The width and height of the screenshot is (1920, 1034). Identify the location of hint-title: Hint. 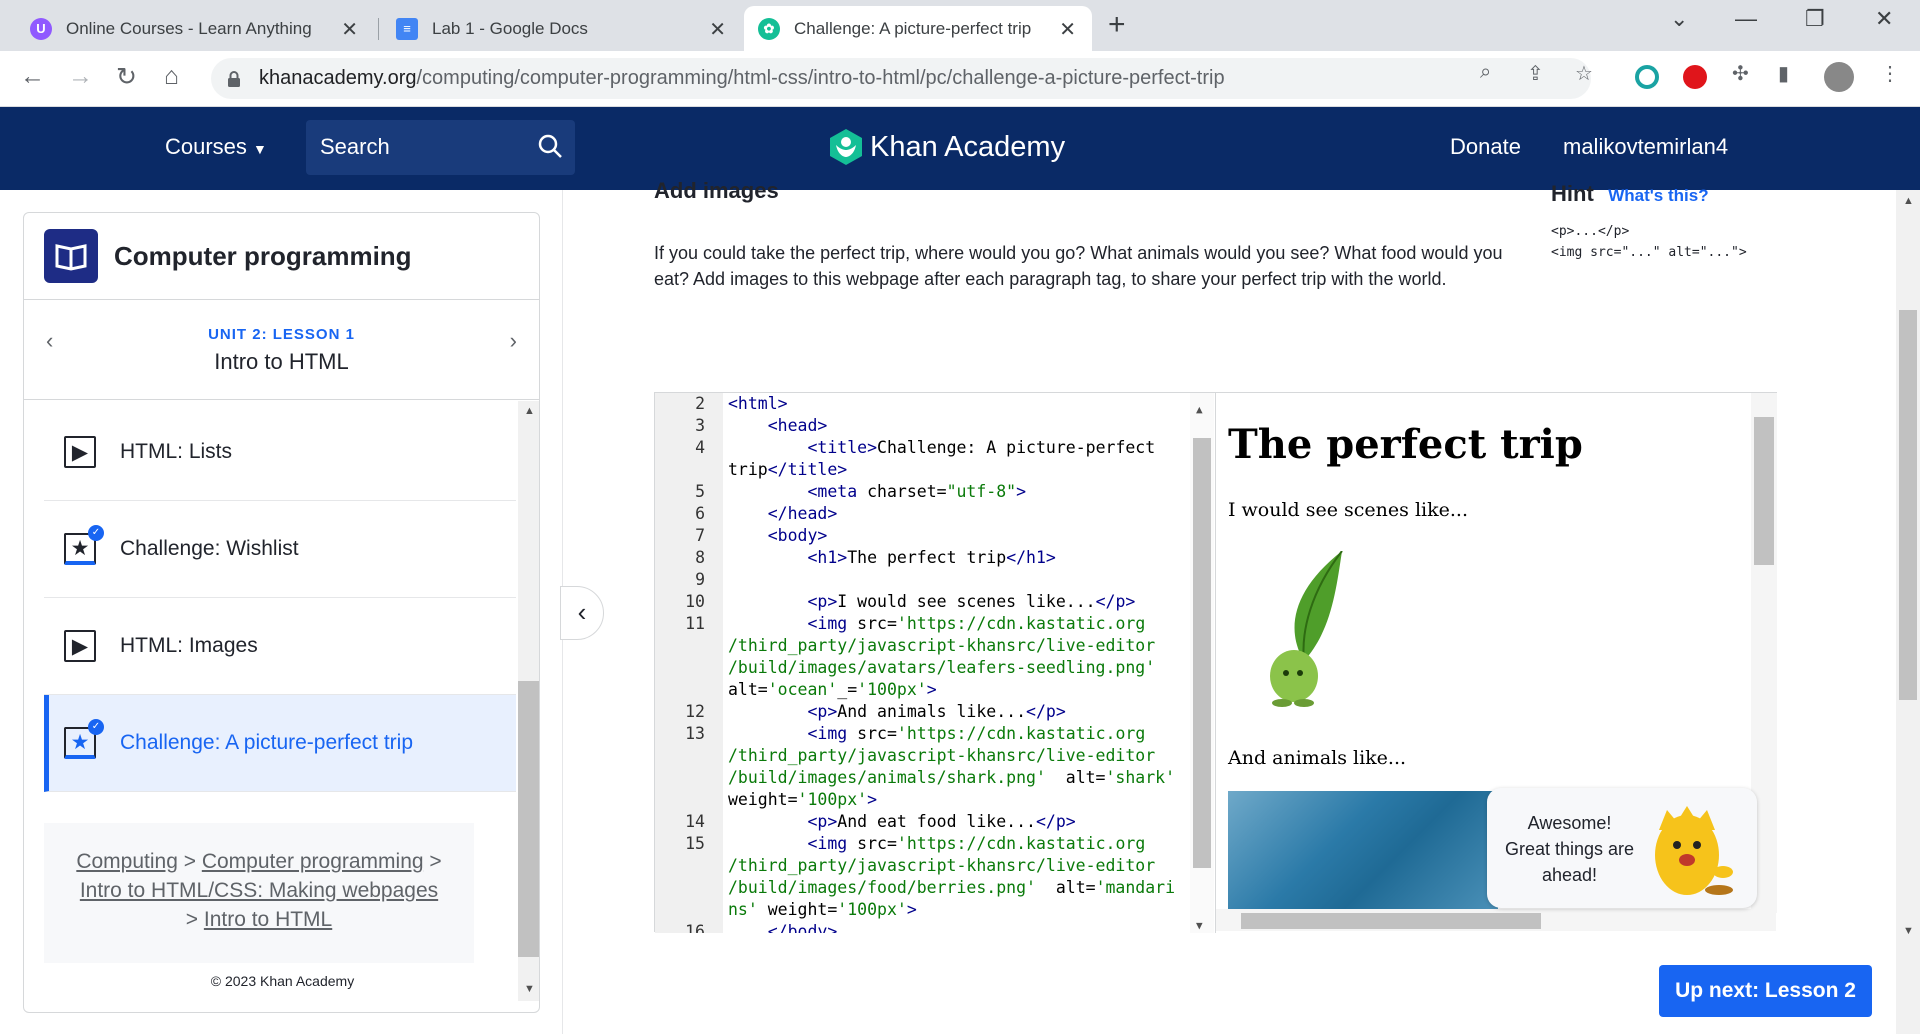
(1572, 193).